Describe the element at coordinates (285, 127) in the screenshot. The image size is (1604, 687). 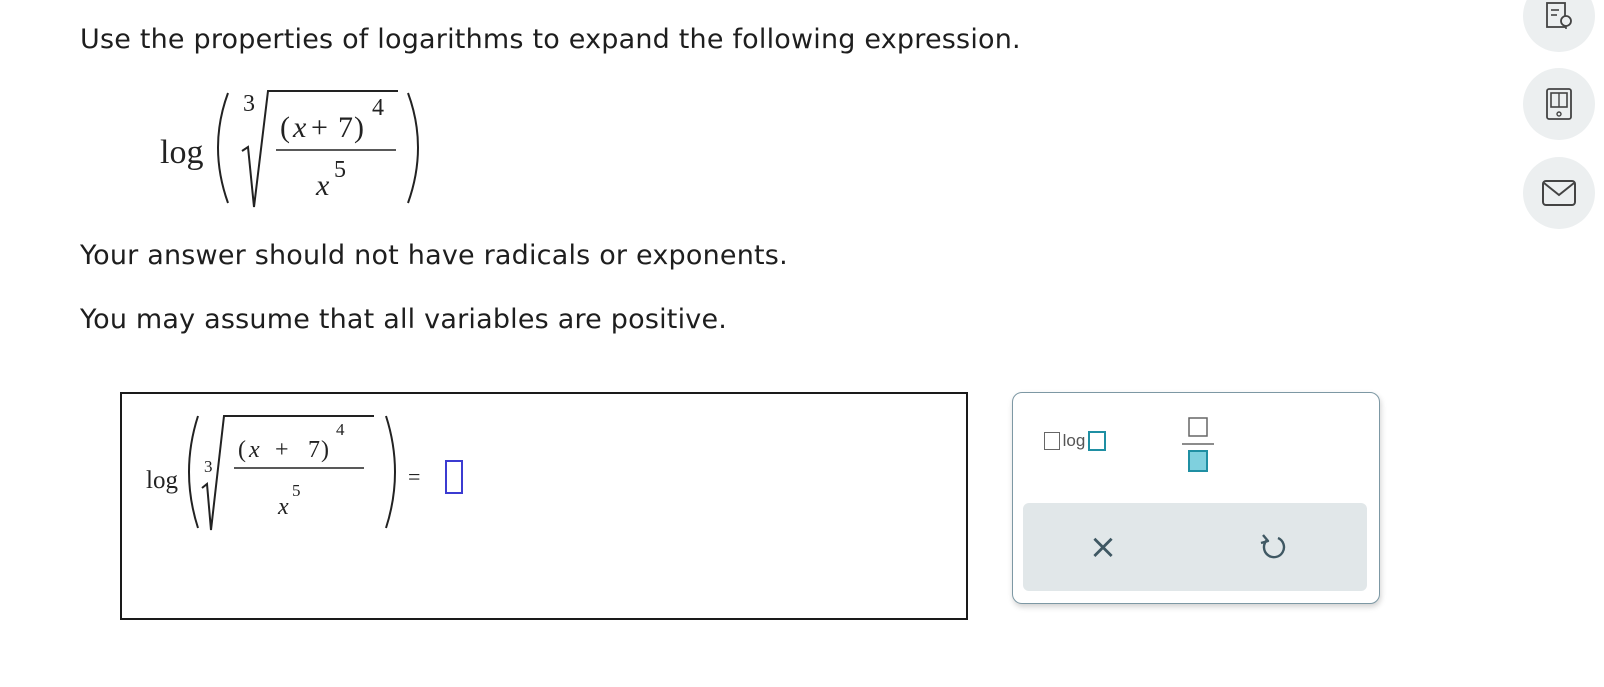
I see `num-open-paren: (` at that location.